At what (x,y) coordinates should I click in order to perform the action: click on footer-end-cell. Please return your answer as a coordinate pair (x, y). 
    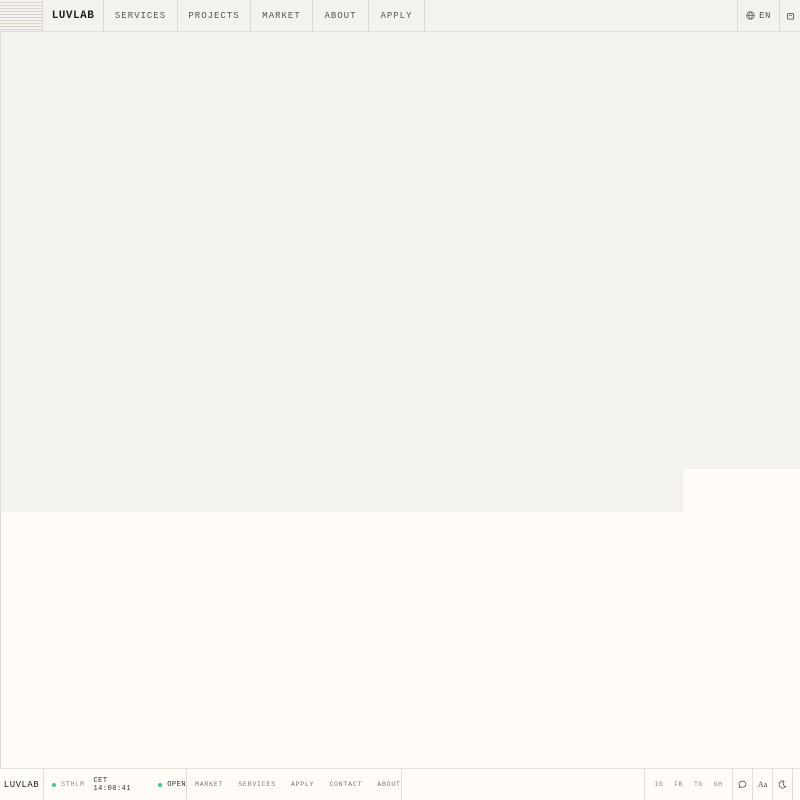
    Looking at the image, I should click on (796, 784).